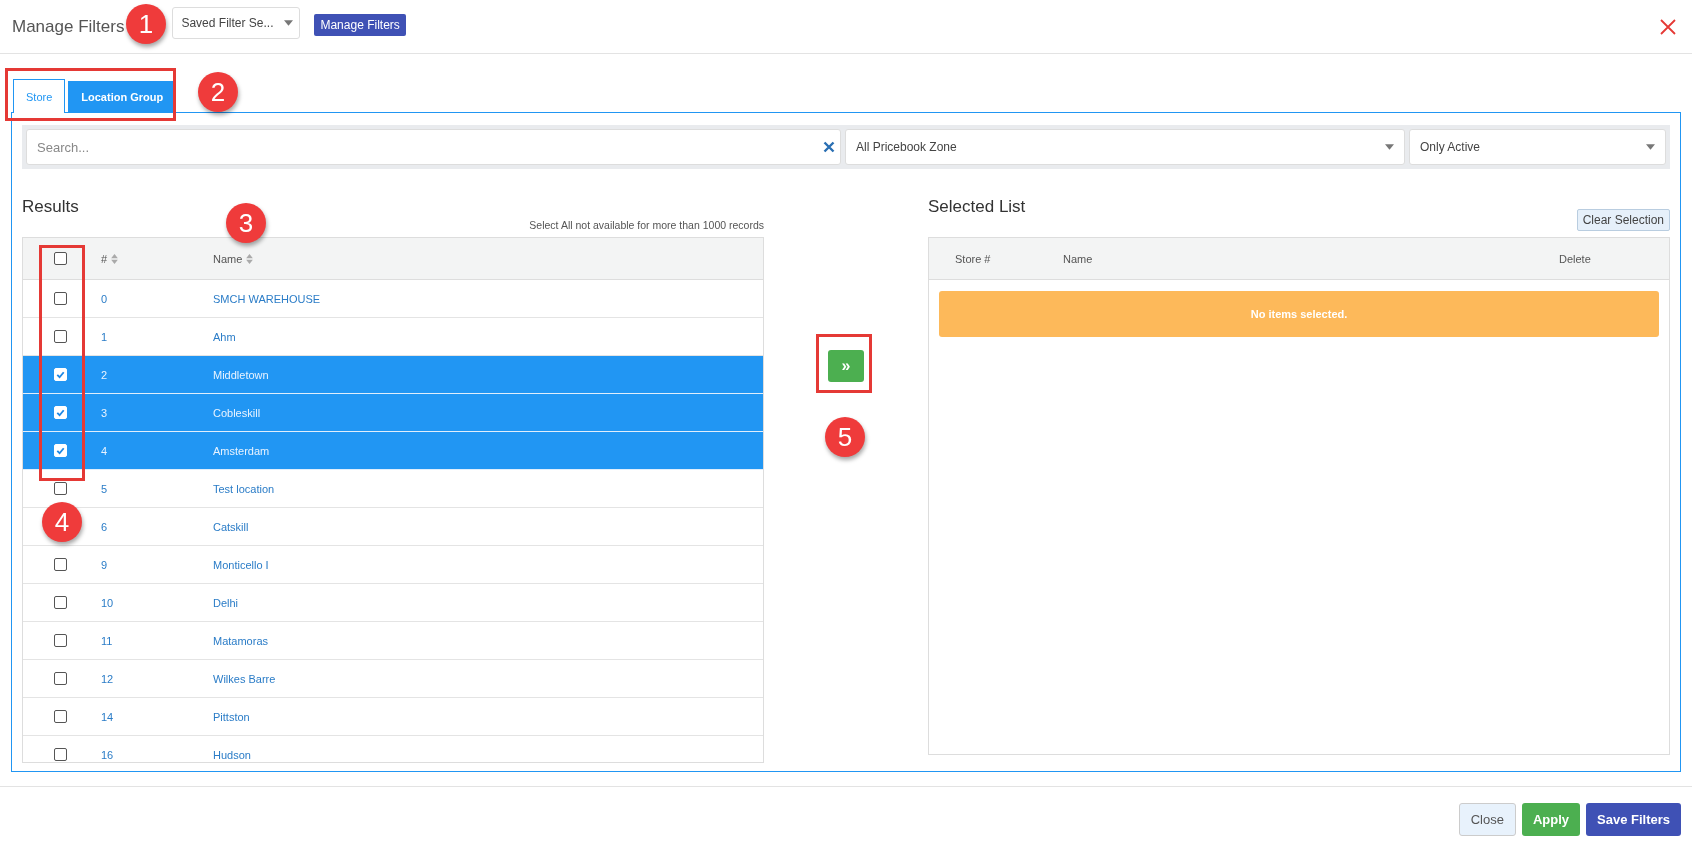 The image size is (1692, 848). What do you see at coordinates (241, 564) in the screenshot?
I see `store-name: Monticello I` at bounding box center [241, 564].